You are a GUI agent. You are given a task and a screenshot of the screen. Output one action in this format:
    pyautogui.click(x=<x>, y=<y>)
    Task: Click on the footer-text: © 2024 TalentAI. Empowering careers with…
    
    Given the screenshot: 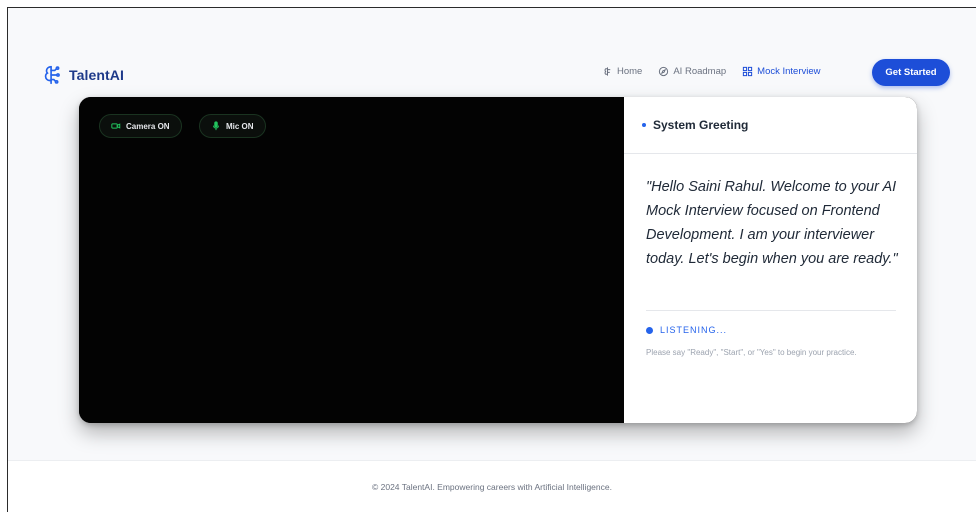 What is the action you would take?
    pyautogui.click(x=492, y=486)
    